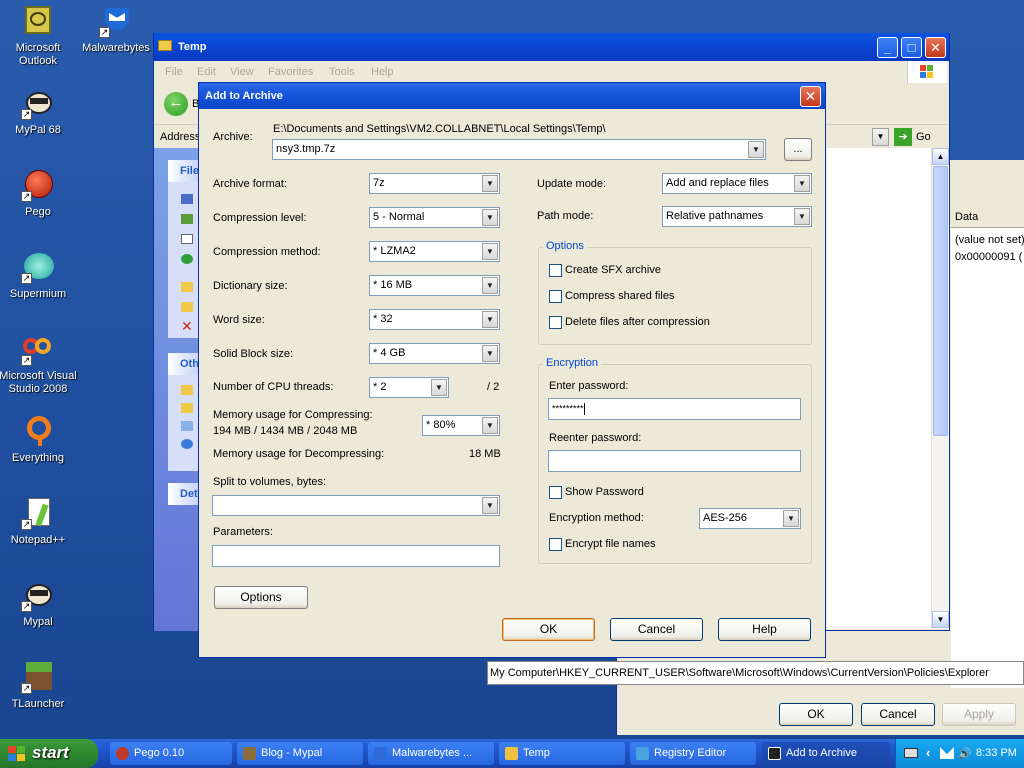 This screenshot has height=768, width=1024. Describe the element at coordinates (987, 218) in the screenshot. I see `data-column-header: Data` at that location.